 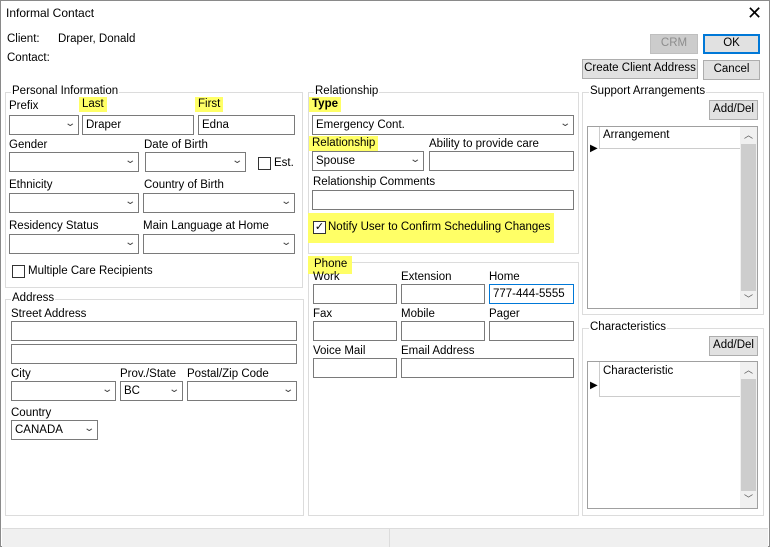 I want to click on country-label: Country, so click(x=31, y=413).